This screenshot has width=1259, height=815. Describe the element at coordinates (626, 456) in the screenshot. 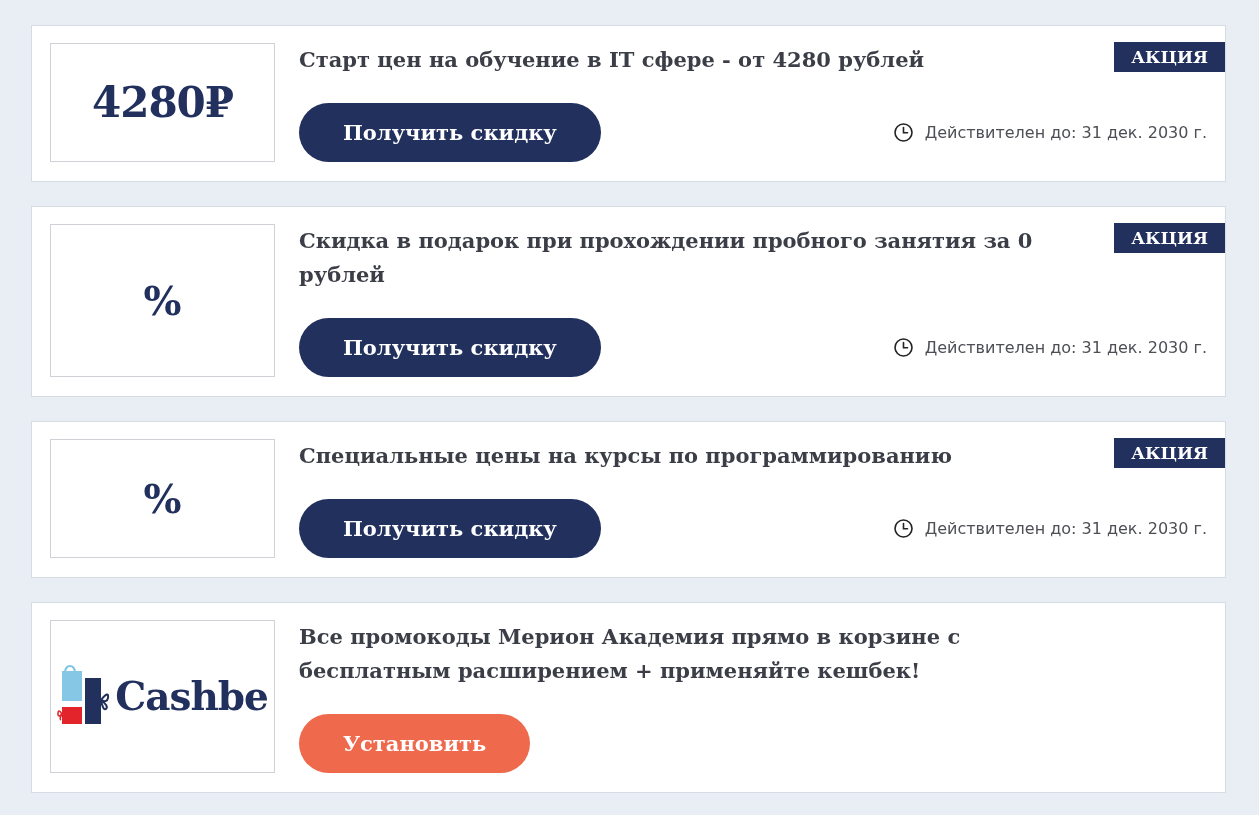

I see `offer-title: Специальные цены на курсы по программированию` at that location.